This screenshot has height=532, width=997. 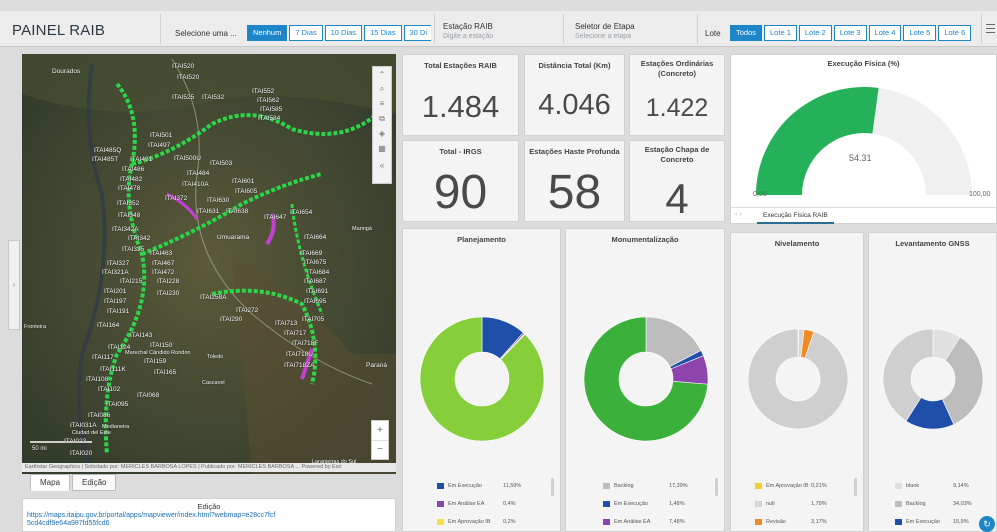 I want to click on map-label: ITAI552, so click(x=263, y=91).